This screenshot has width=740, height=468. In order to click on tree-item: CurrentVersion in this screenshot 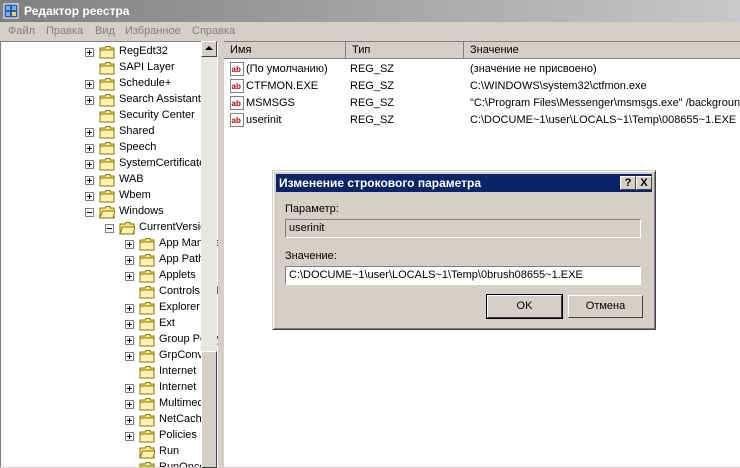, I will do `click(106, 228)`.